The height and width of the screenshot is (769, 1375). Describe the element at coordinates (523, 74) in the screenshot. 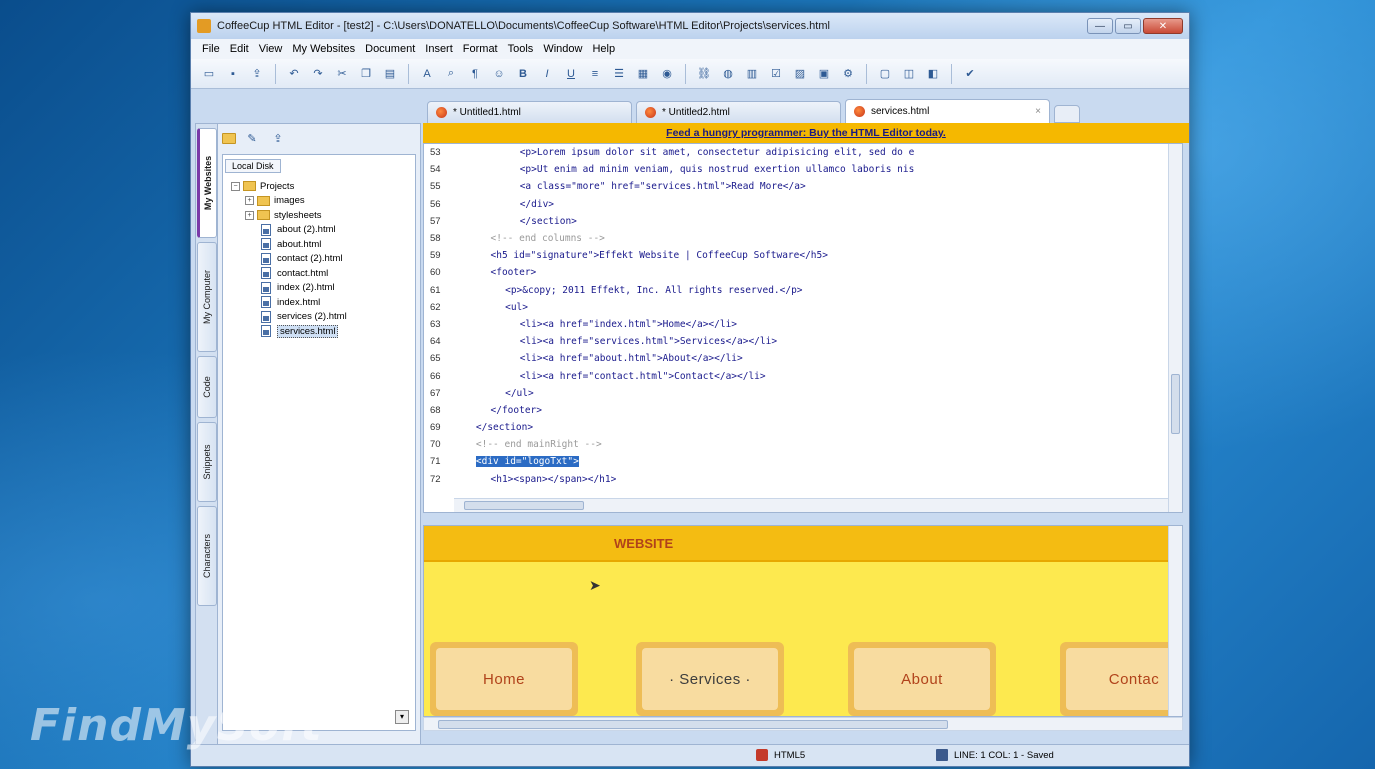

I see `bold-icon: B` at that location.